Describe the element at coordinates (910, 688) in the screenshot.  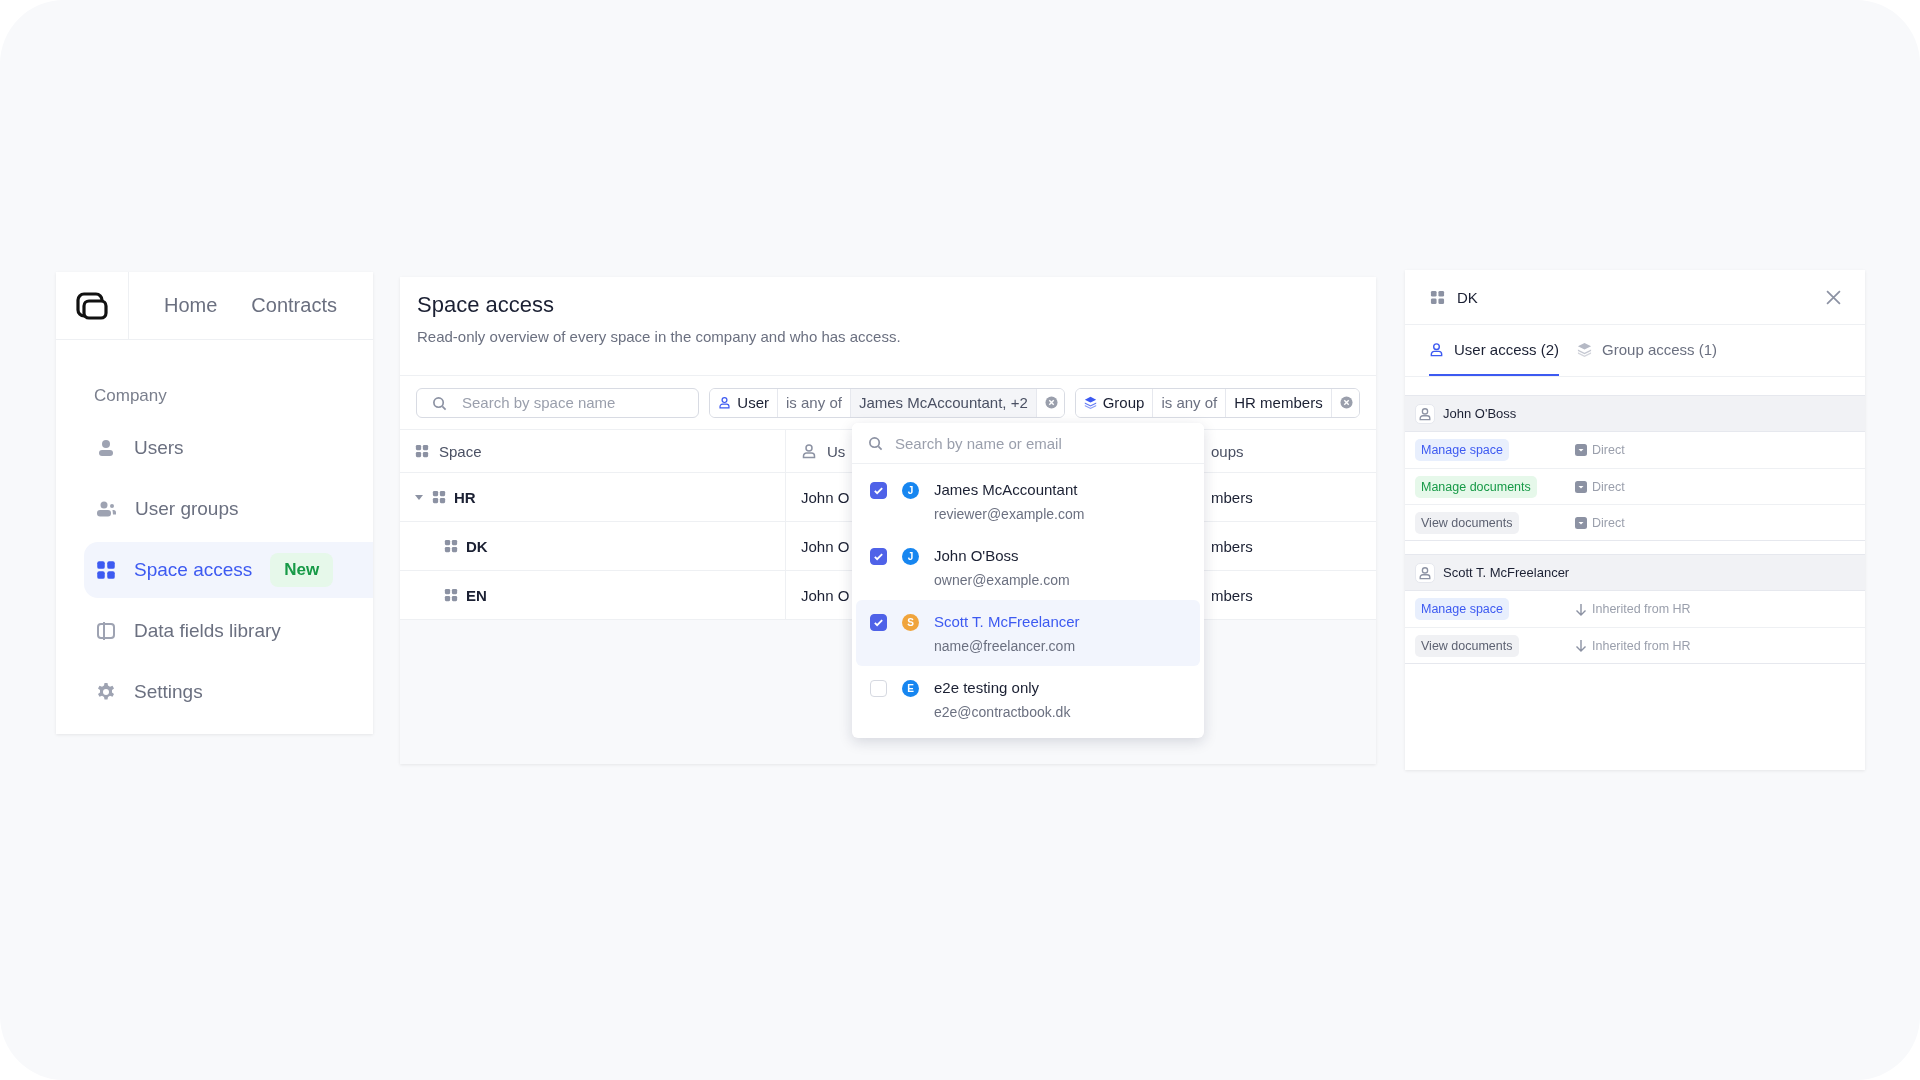
I see `avatar: E` at that location.